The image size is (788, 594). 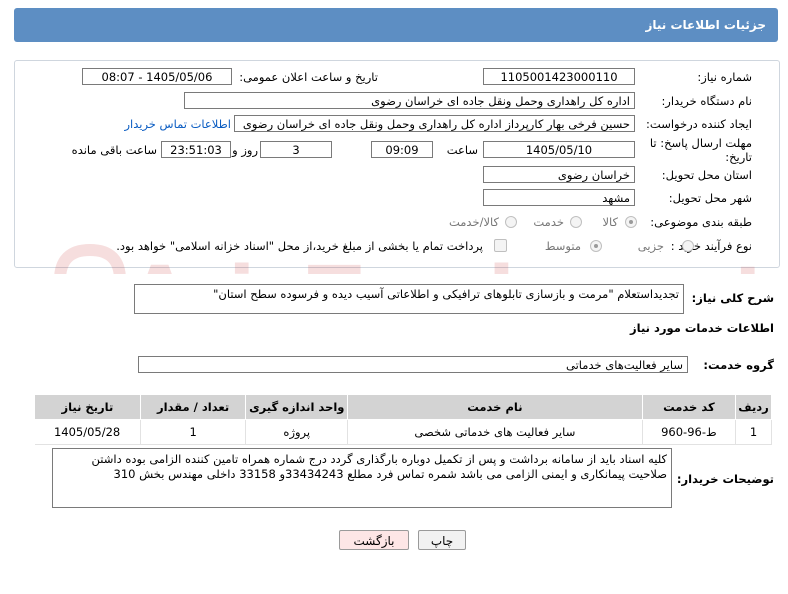 What do you see at coordinates (689, 432) in the screenshot?
I see `cell-code: ط-96-960` at bounding box center [689, 432].